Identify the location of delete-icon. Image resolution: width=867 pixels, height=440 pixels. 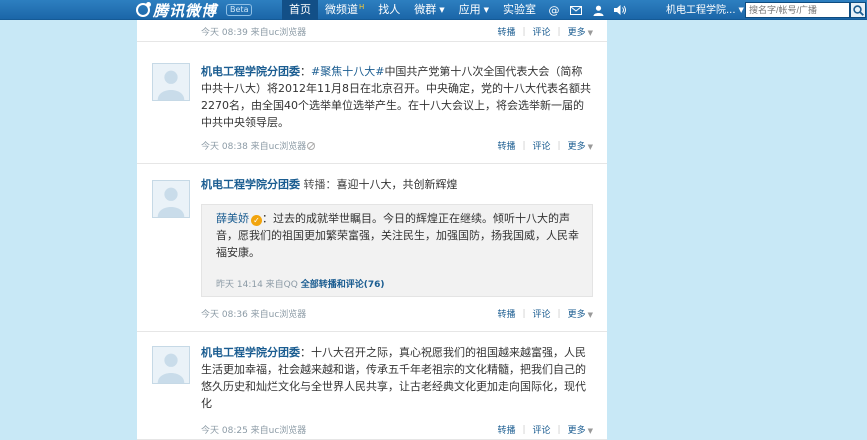
(311, 146).